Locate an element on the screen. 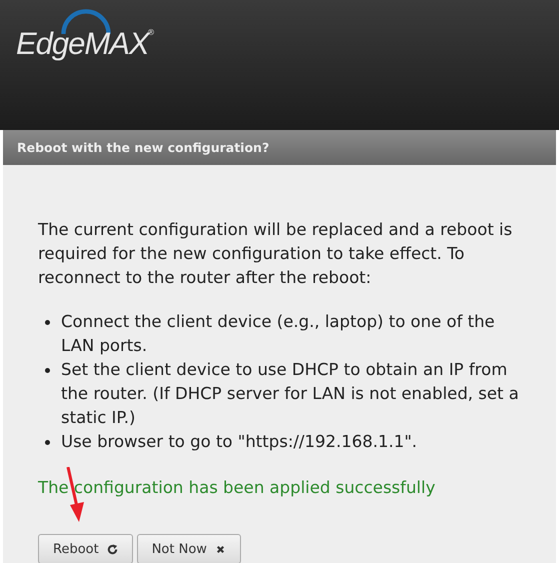 This screenshot has height=563, width=559. success-message: The configuration has been applied successfully is located at coordinates (237, 488).